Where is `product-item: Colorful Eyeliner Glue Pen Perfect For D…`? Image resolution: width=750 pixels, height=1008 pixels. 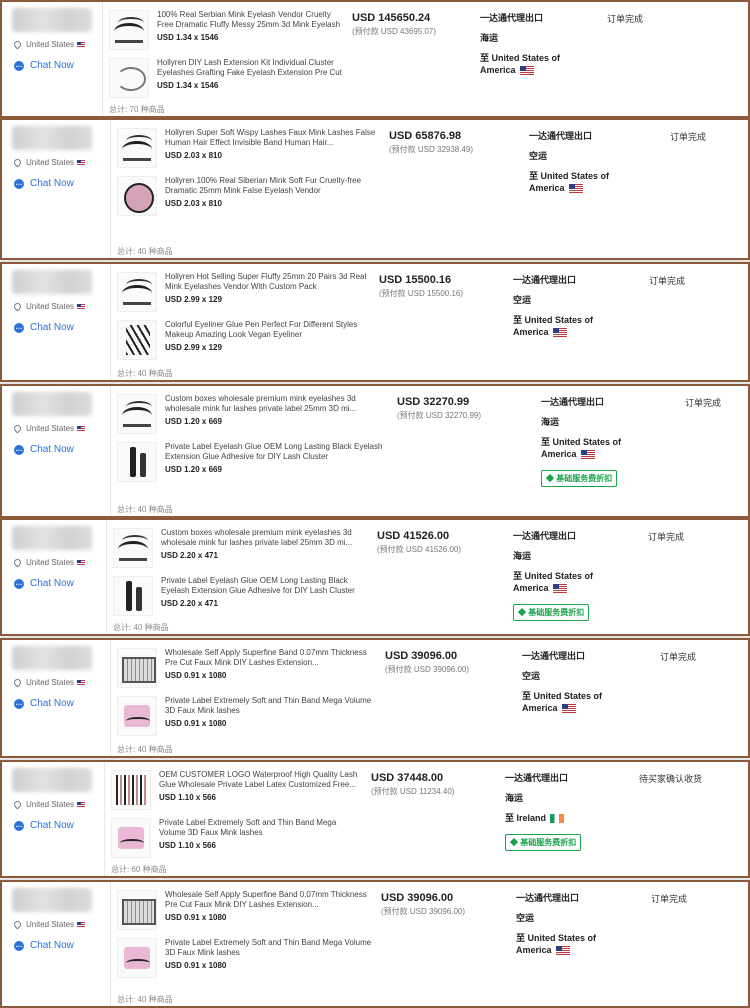 product-item: Colorful Eyeliner Glue Pen Perfect For D… is located at coordinates (244, 340).